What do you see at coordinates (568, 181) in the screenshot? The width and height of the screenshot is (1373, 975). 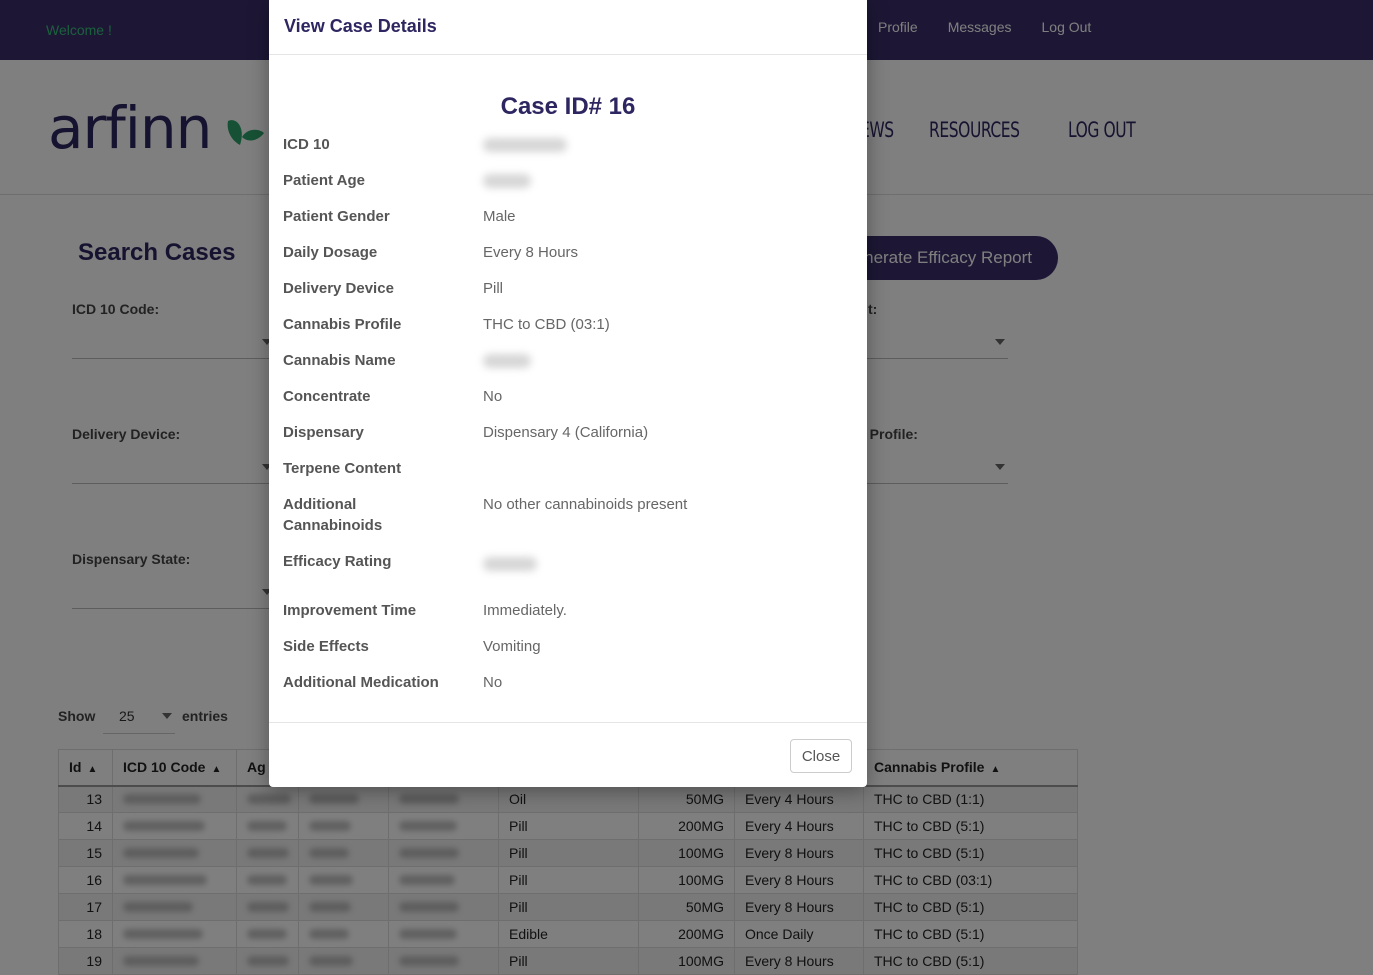 I see `detail-row: Patient Age` at bounding box center [568, 181].